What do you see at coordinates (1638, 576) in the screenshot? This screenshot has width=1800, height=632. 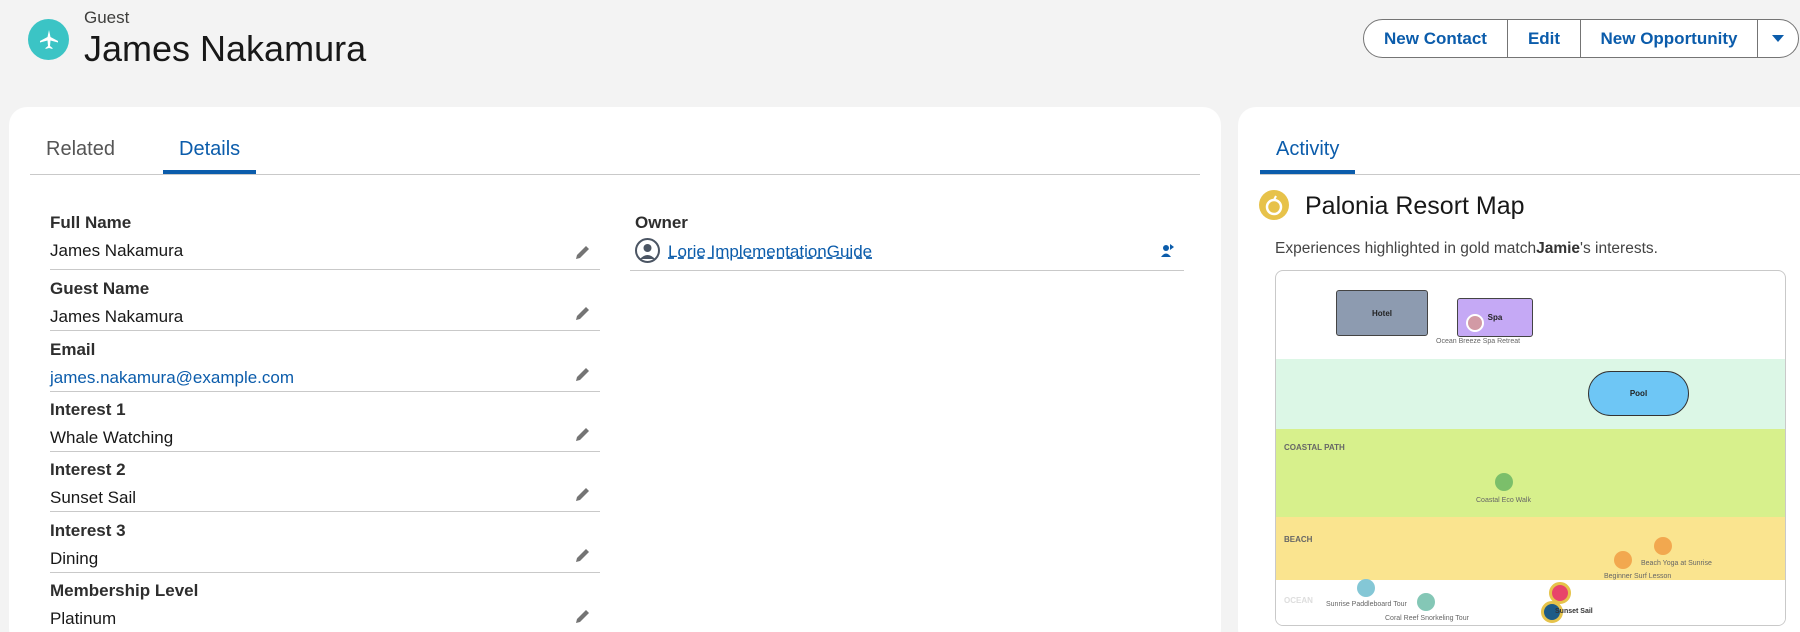 I see `pin-label: Beginner Surf Lesson` at bounding box center [1638, 576].